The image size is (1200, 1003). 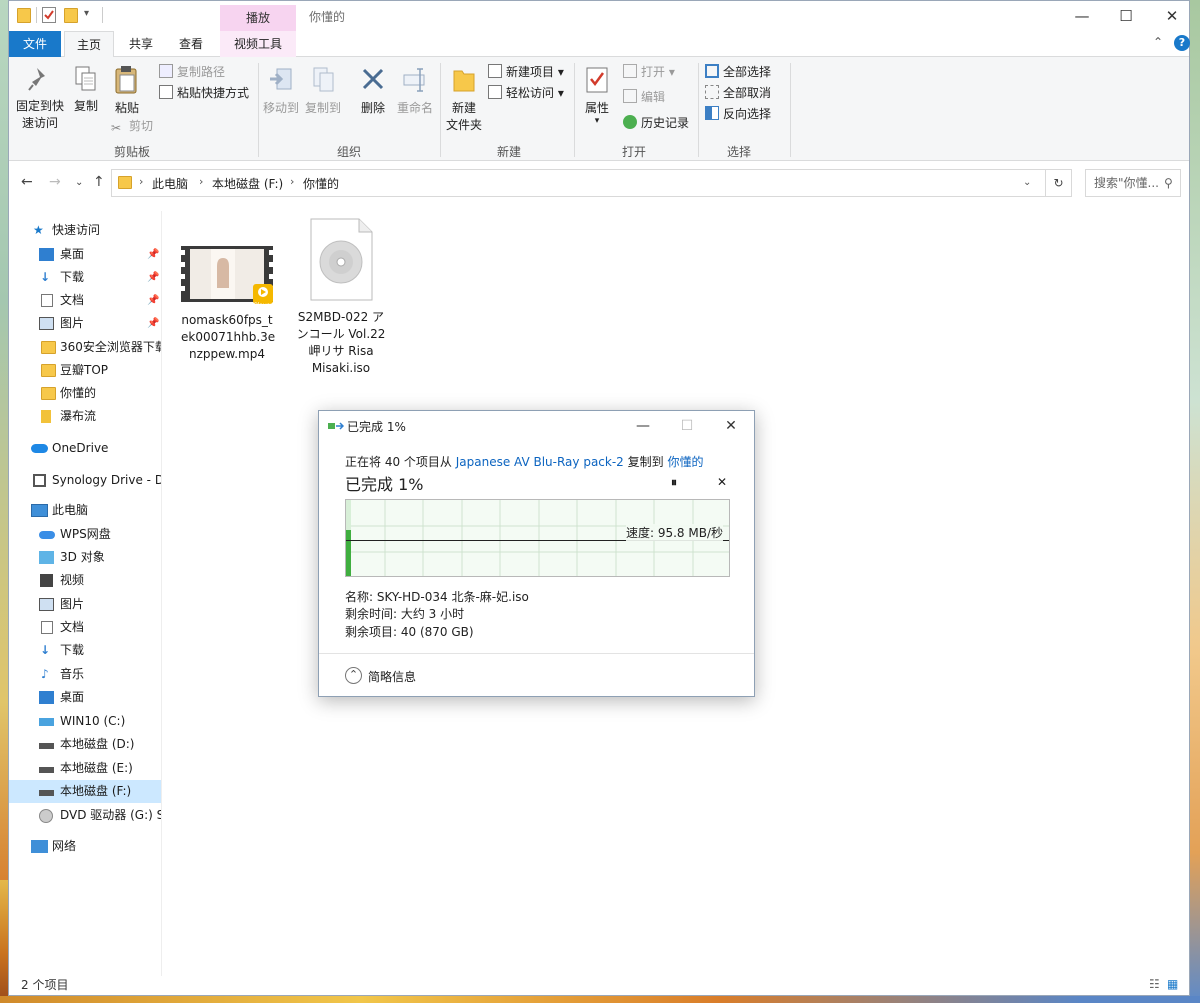 What do you see at coordinates (86, 13) in the screenshot?
I see `qa-dropdown-icon: ▾` at bounding box center [86, 13].